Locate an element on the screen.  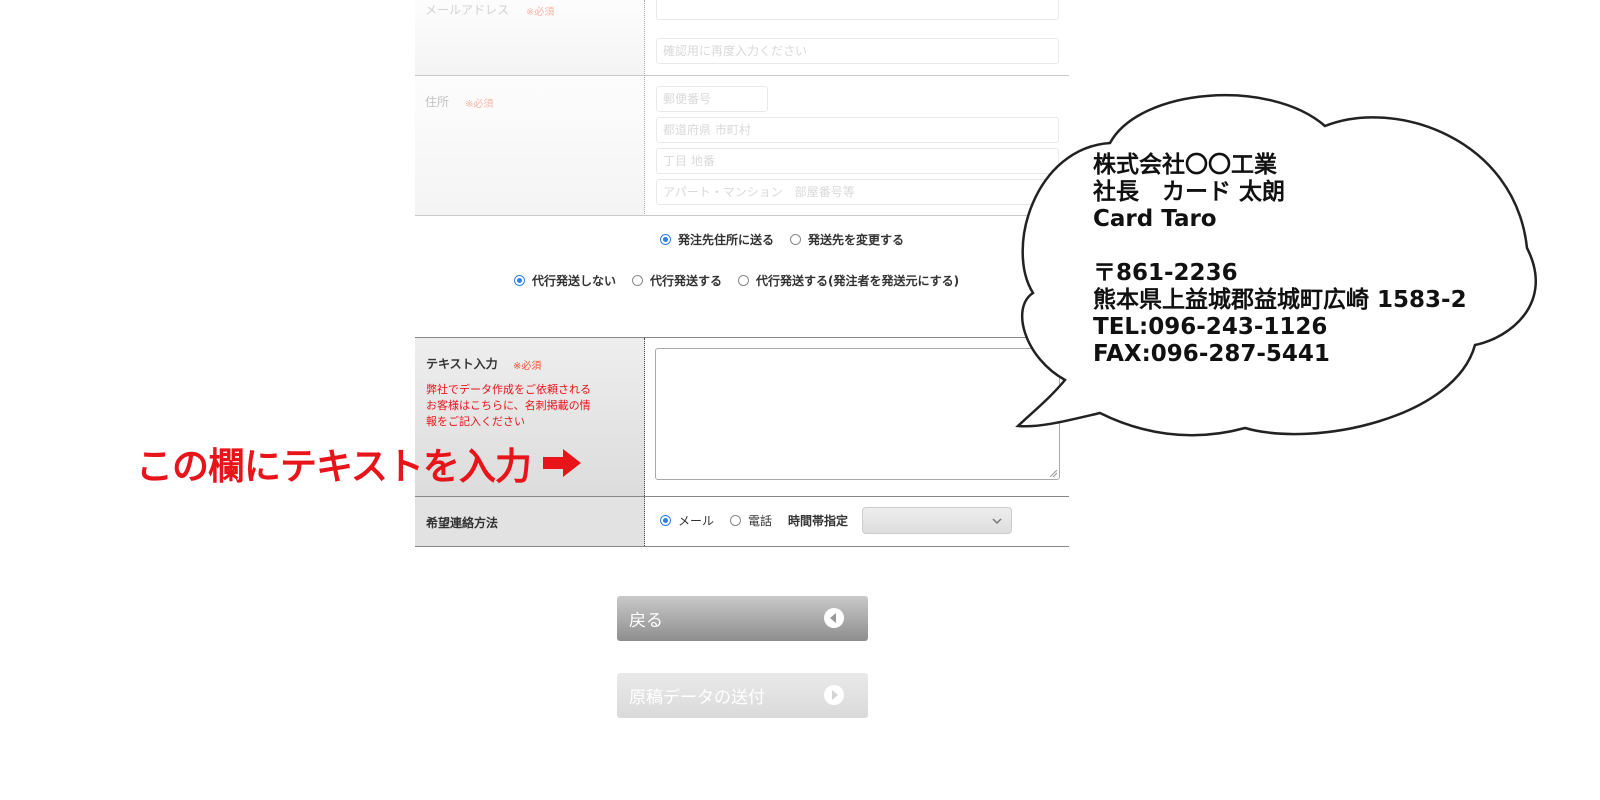
annotation-text: この欄にテキストを入力 is located at coordinates (334, 466).